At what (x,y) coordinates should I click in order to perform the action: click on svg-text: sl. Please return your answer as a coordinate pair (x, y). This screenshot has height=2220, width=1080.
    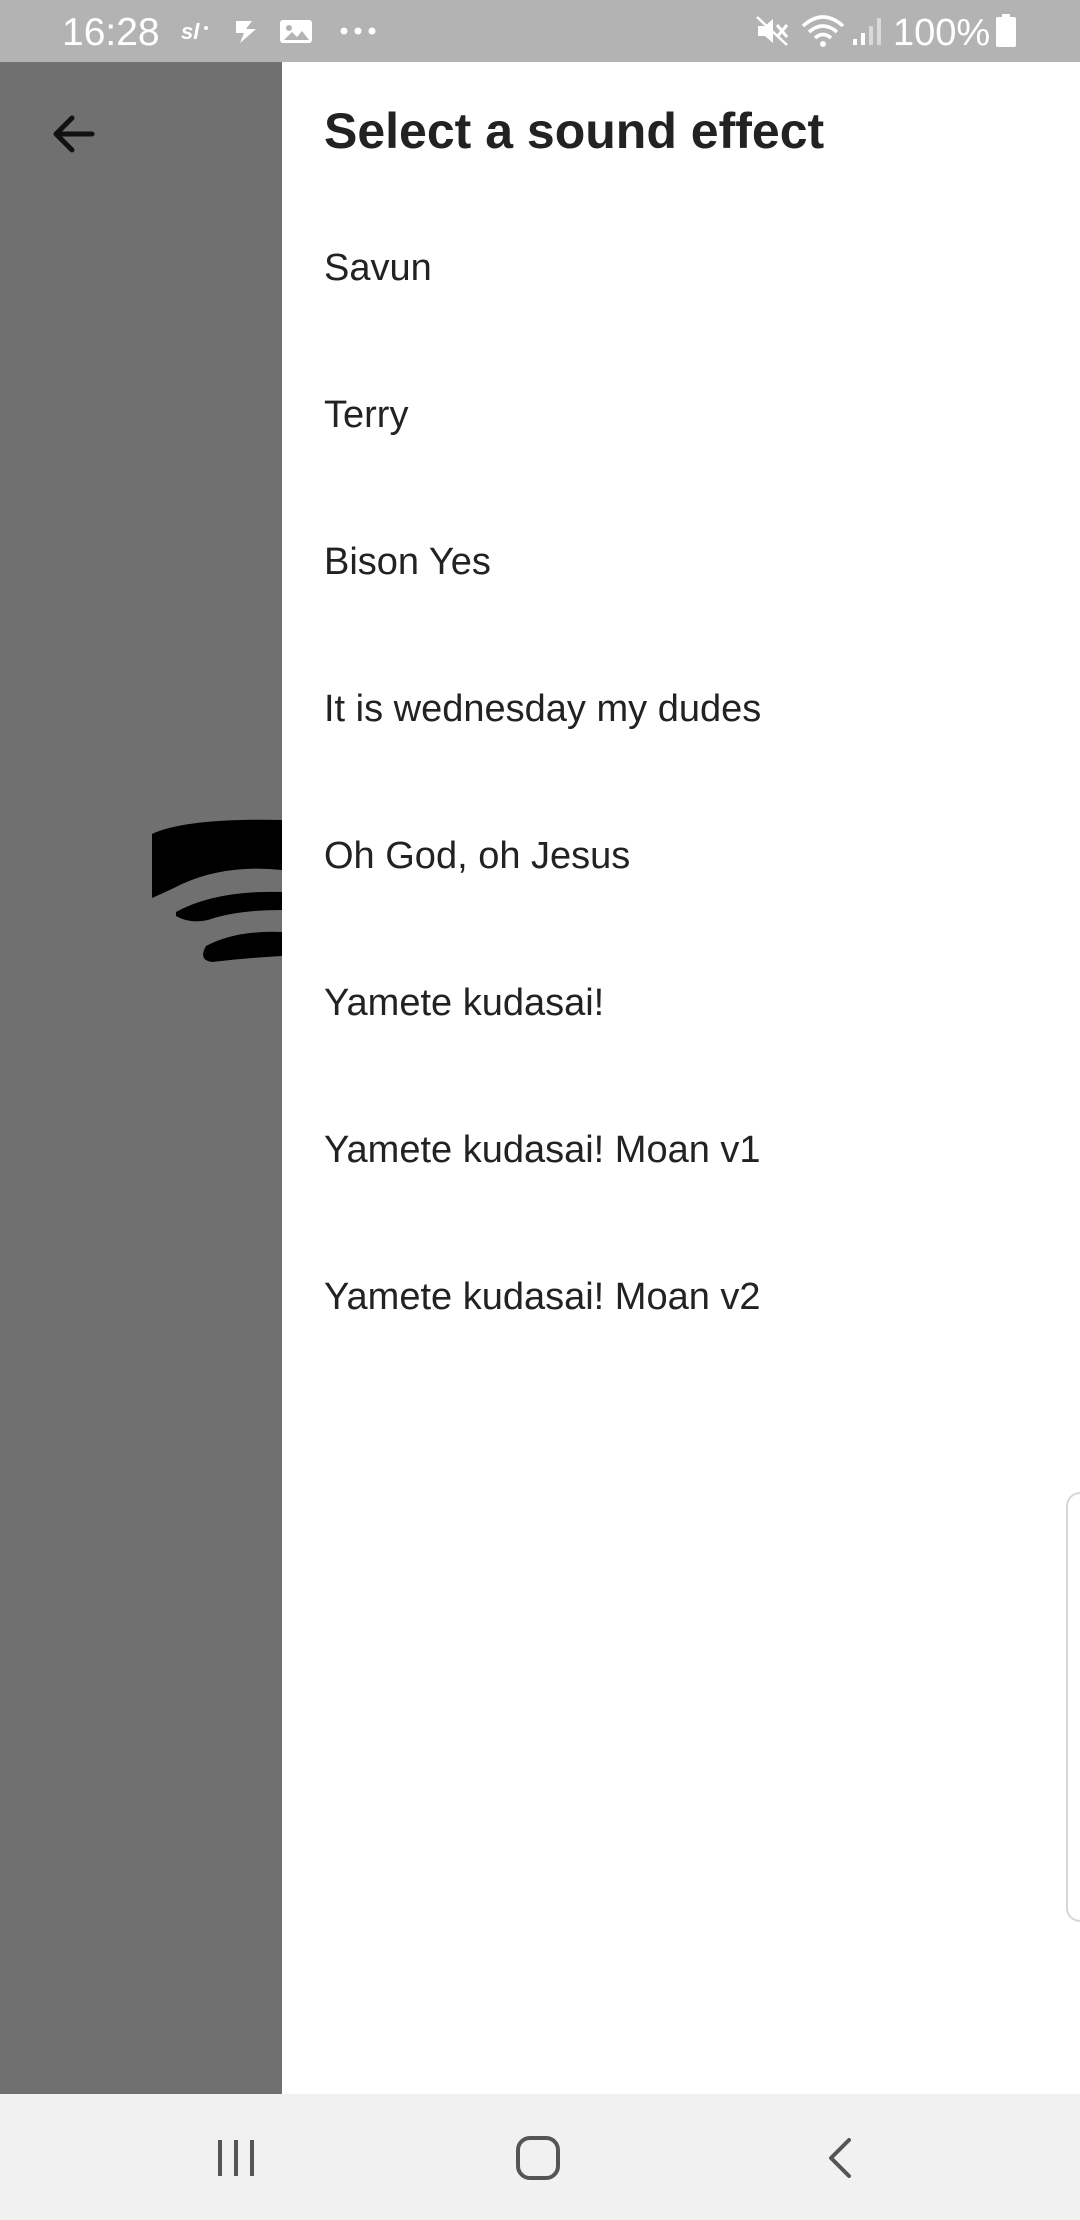
    Looking at the image, I should click on (190, 31).